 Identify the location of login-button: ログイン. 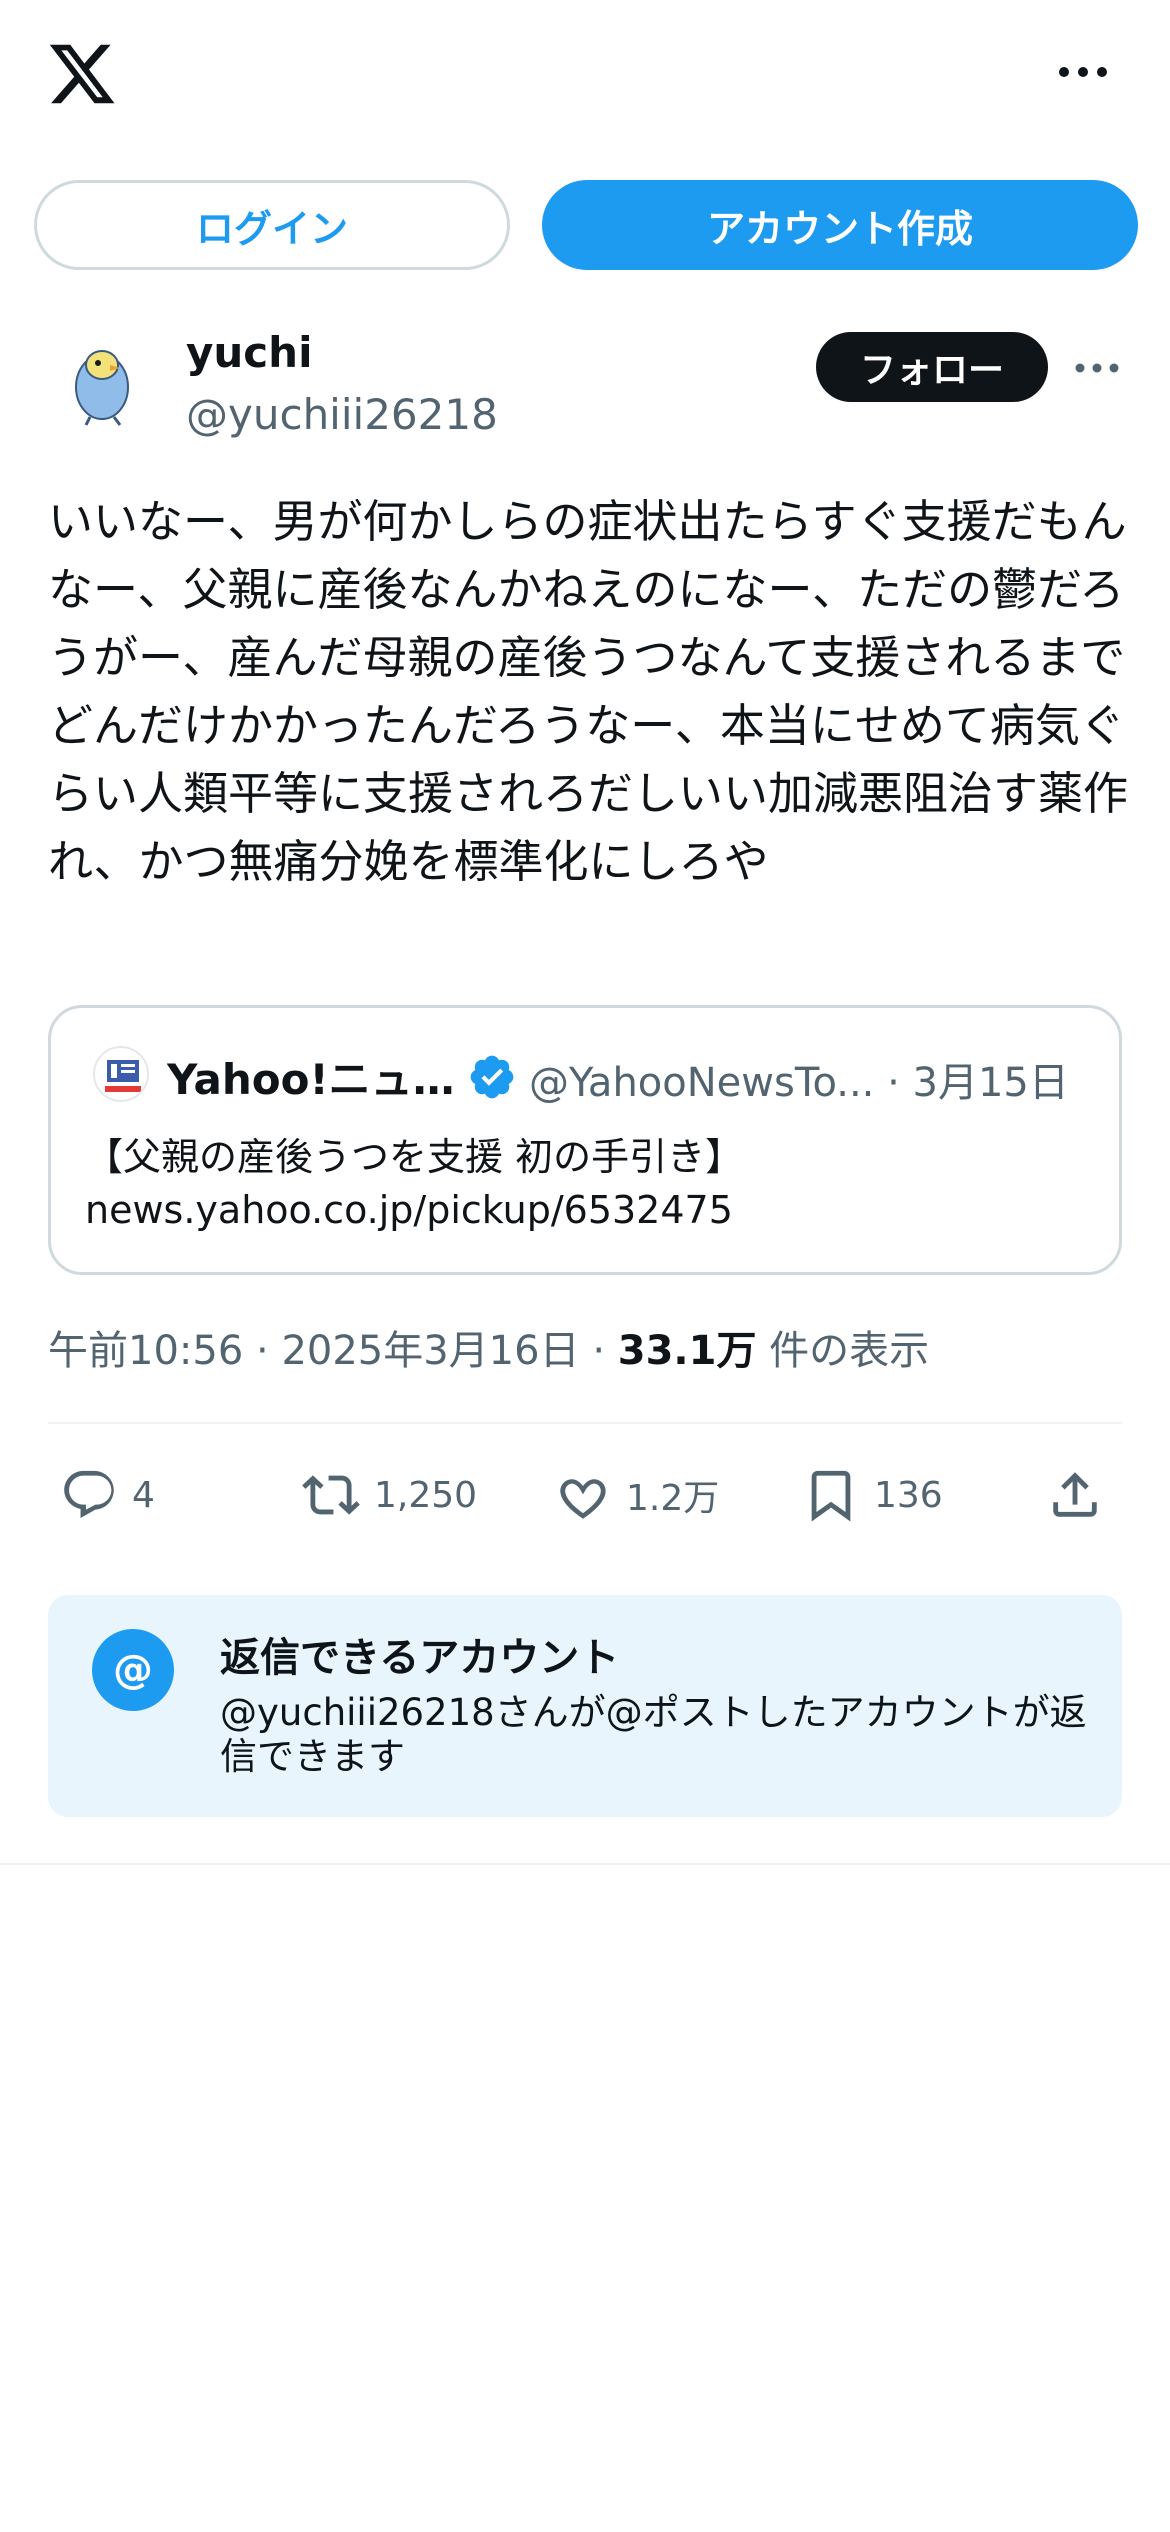
(272, 225).